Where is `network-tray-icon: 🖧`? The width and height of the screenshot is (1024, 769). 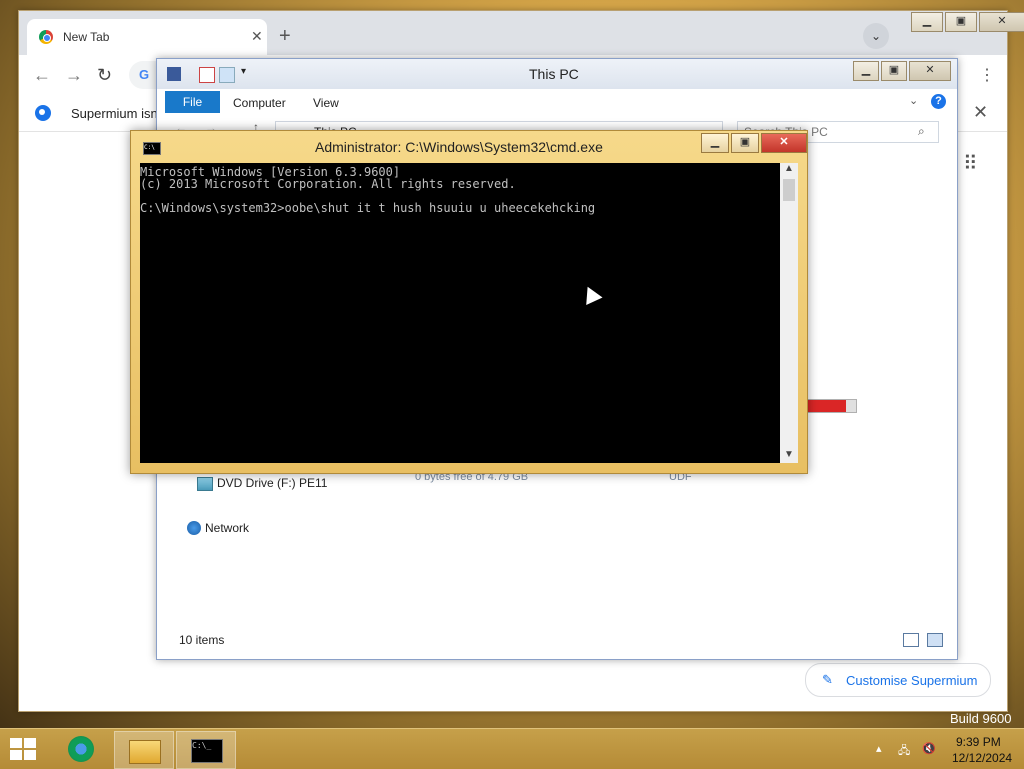 network-tray-icon: 🖧 is located at coordinates (904, 751).